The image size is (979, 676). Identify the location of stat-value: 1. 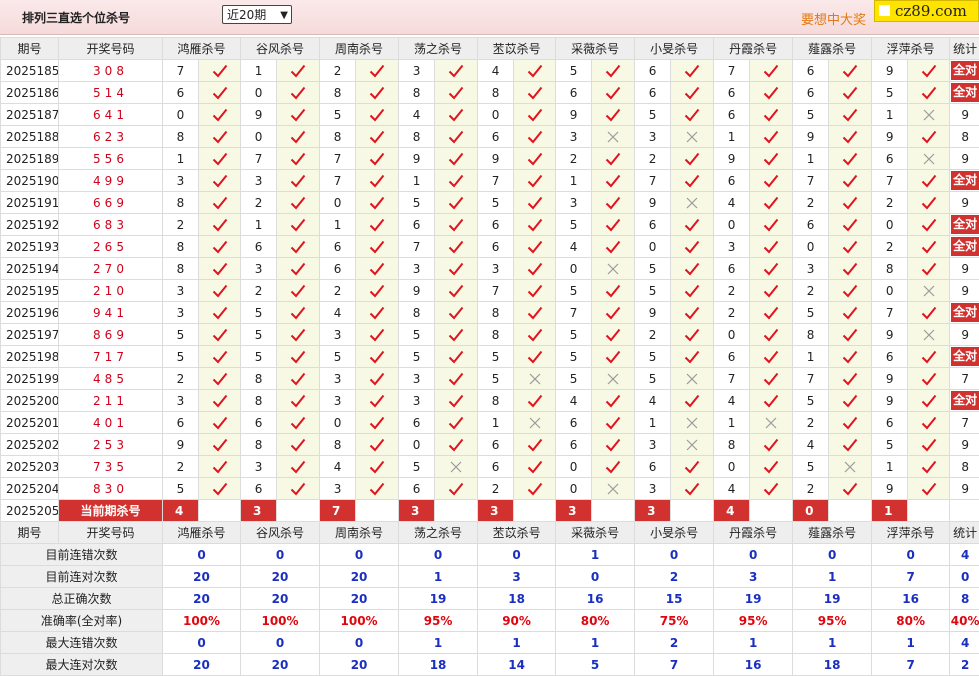
(832, 577).